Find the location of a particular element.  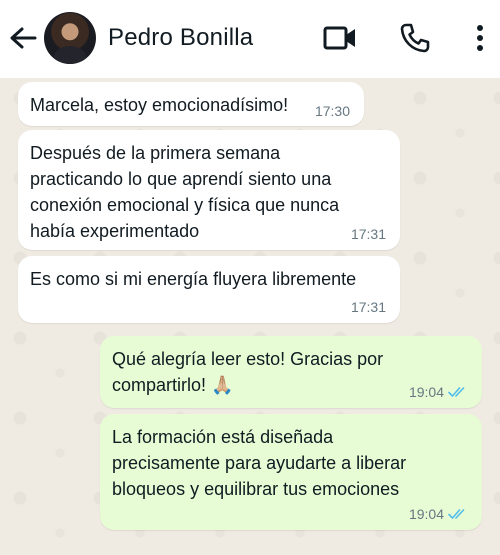

more-options-icon is located at coordinates (480, 38).